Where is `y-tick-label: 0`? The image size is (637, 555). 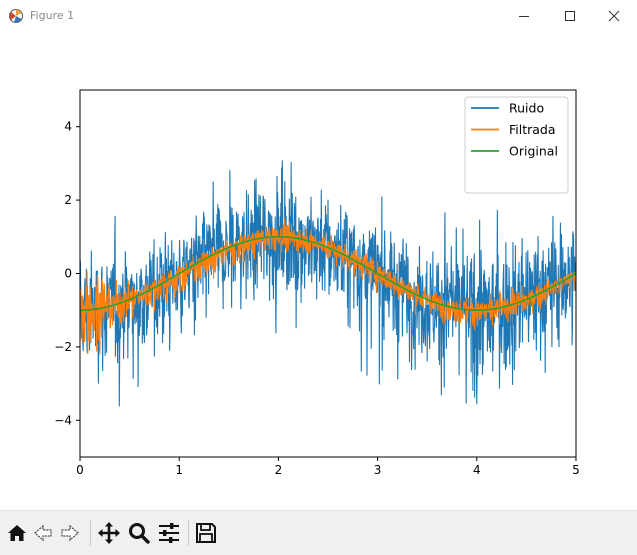
y-tick-label: 0 is located at coordinates (68, 274).